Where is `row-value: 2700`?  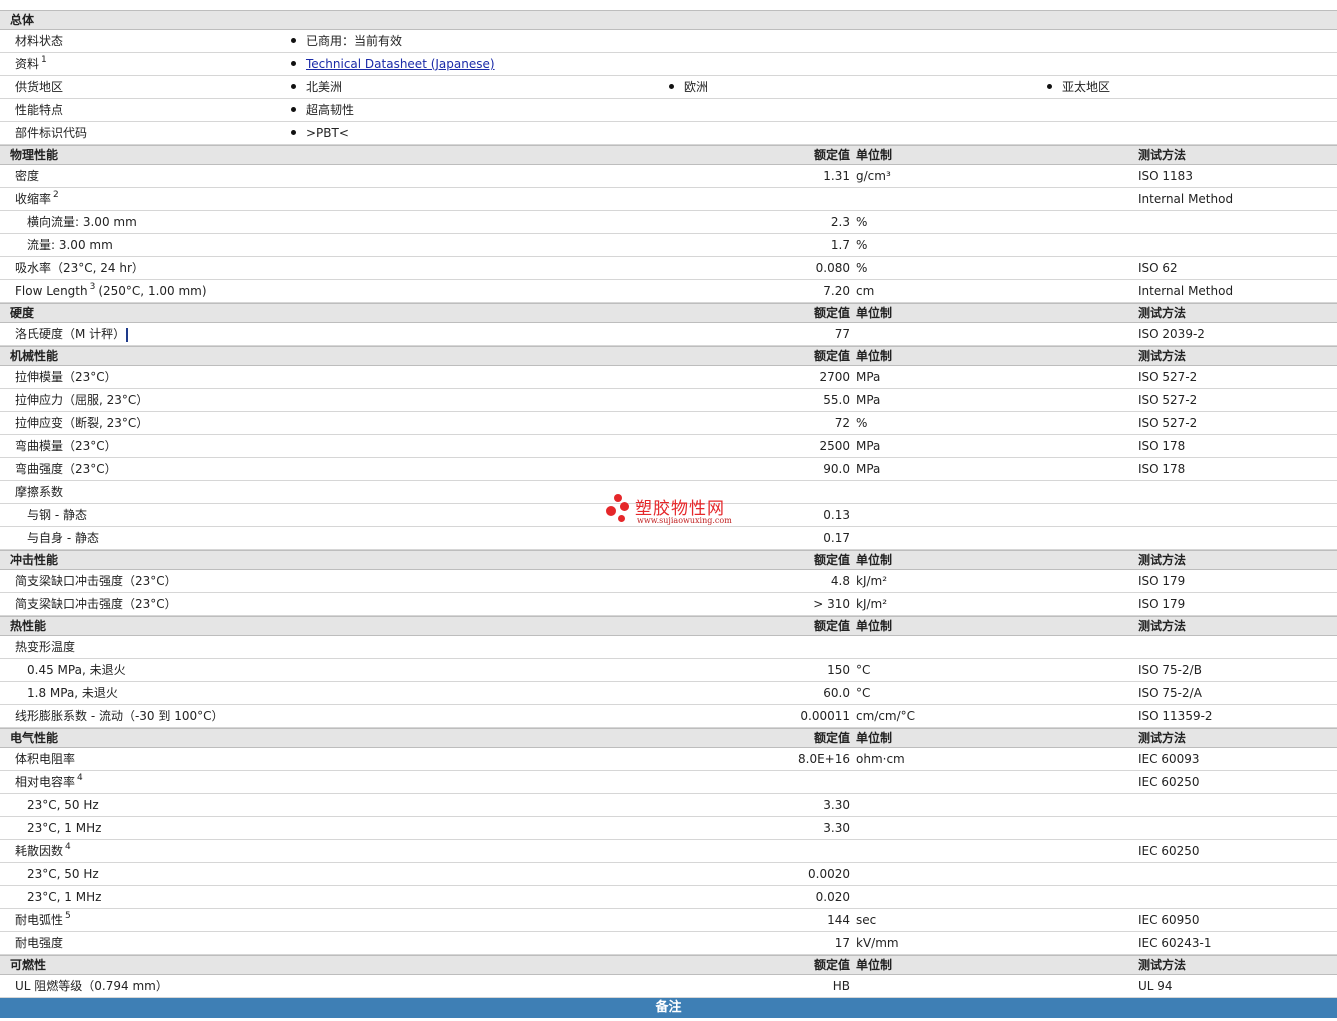
row-value: 2700 is located at coordinates (834, 377).